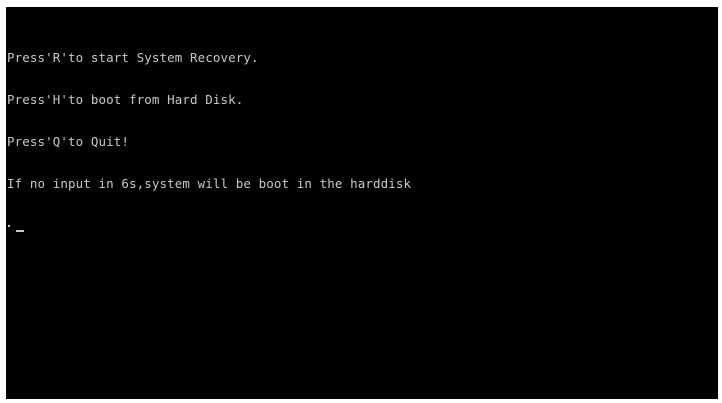 This screenshot has height=403, width=722. I want to click on console-line-recovery: Press'R'to start System Recovery., so click(133, 57).